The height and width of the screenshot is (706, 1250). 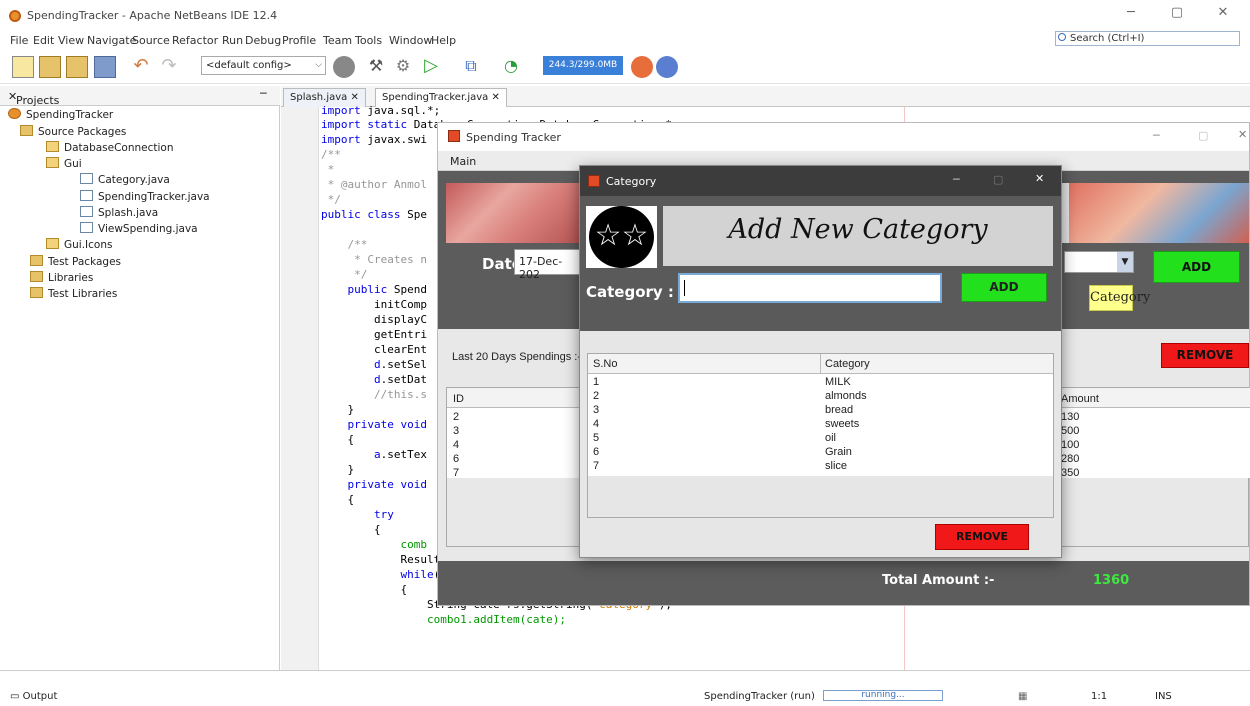 What do you see at coordinates (357, 514) in the screenshot?
I see `code-line: try` at bounding box center [357, 514].